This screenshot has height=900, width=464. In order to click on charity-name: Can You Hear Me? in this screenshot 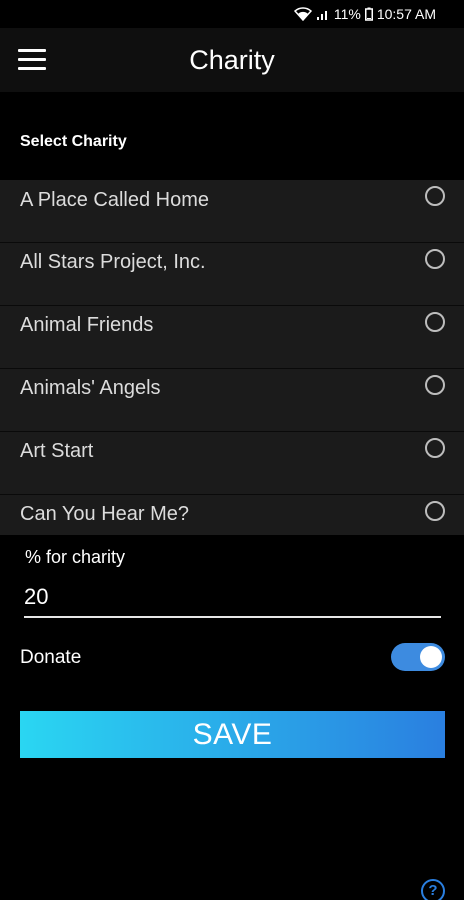, I will do `click(105, 514)`.